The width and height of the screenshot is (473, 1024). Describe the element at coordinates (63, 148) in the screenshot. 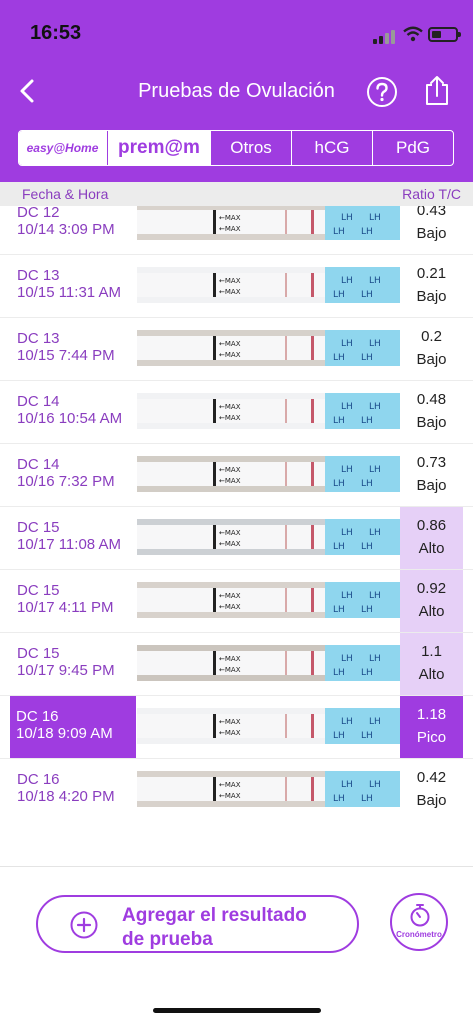

I see `tab-easy-at-home: easy@Home` at that location.